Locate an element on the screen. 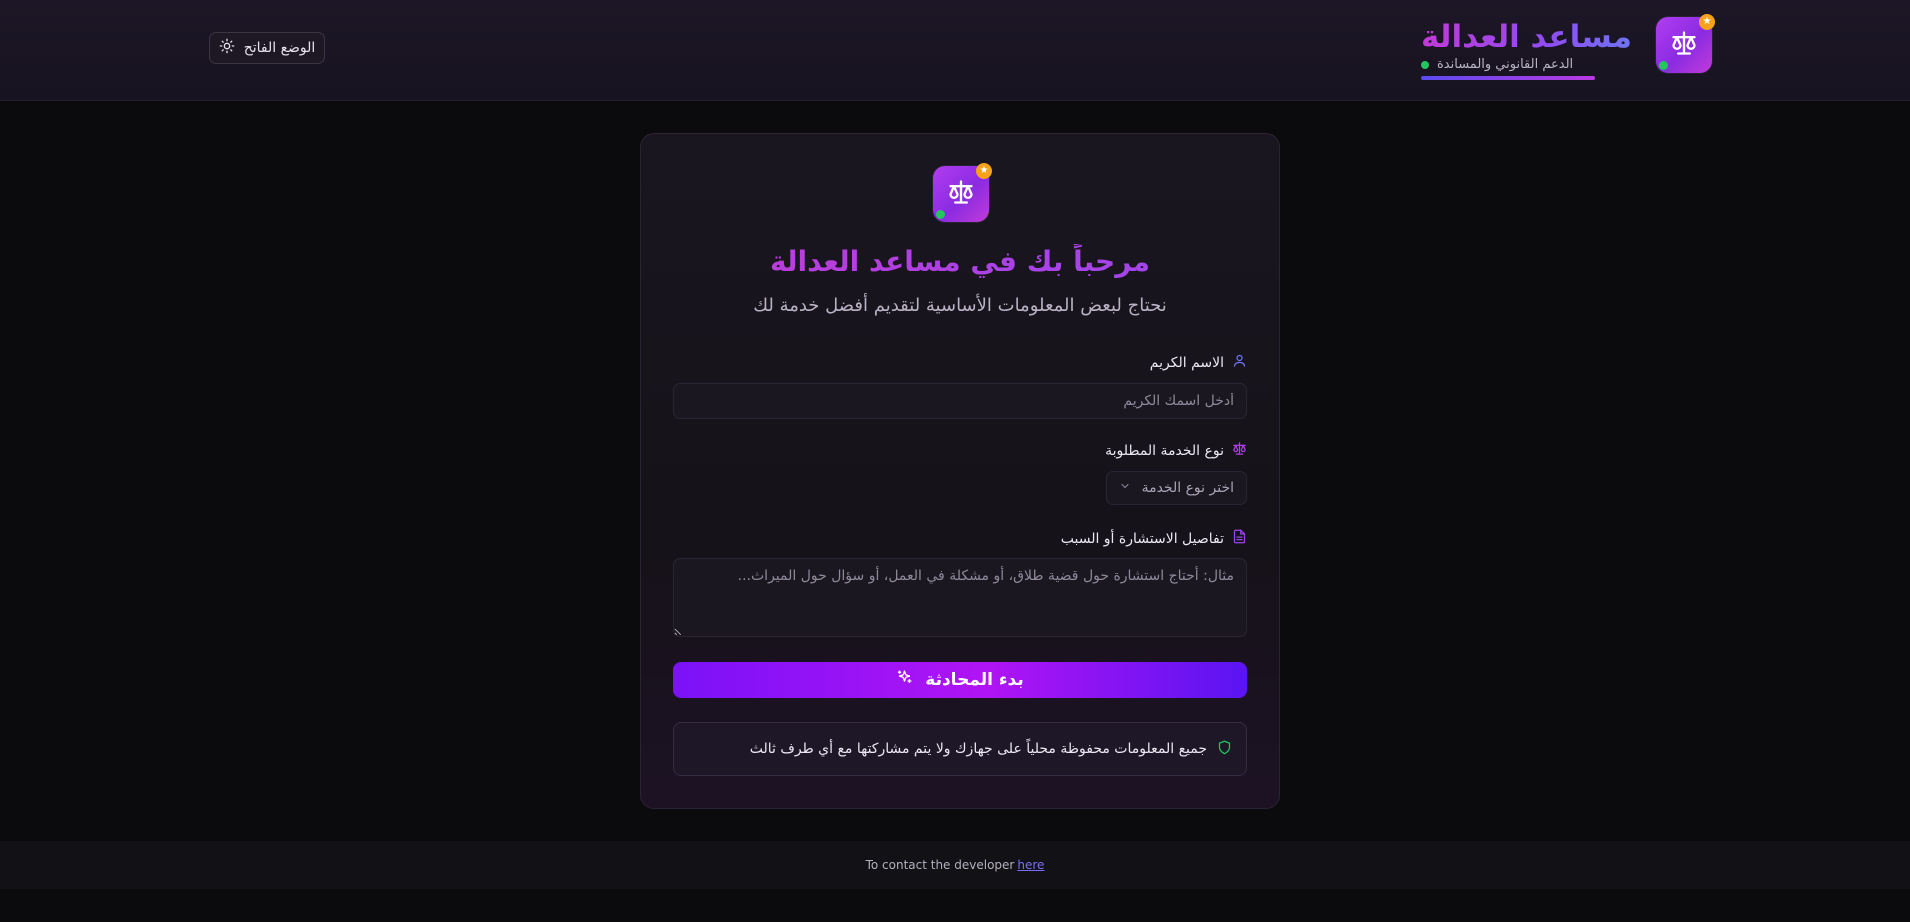 This screenshot has height=922, width=1910. details-textarea is located at coordinates (960, 597).